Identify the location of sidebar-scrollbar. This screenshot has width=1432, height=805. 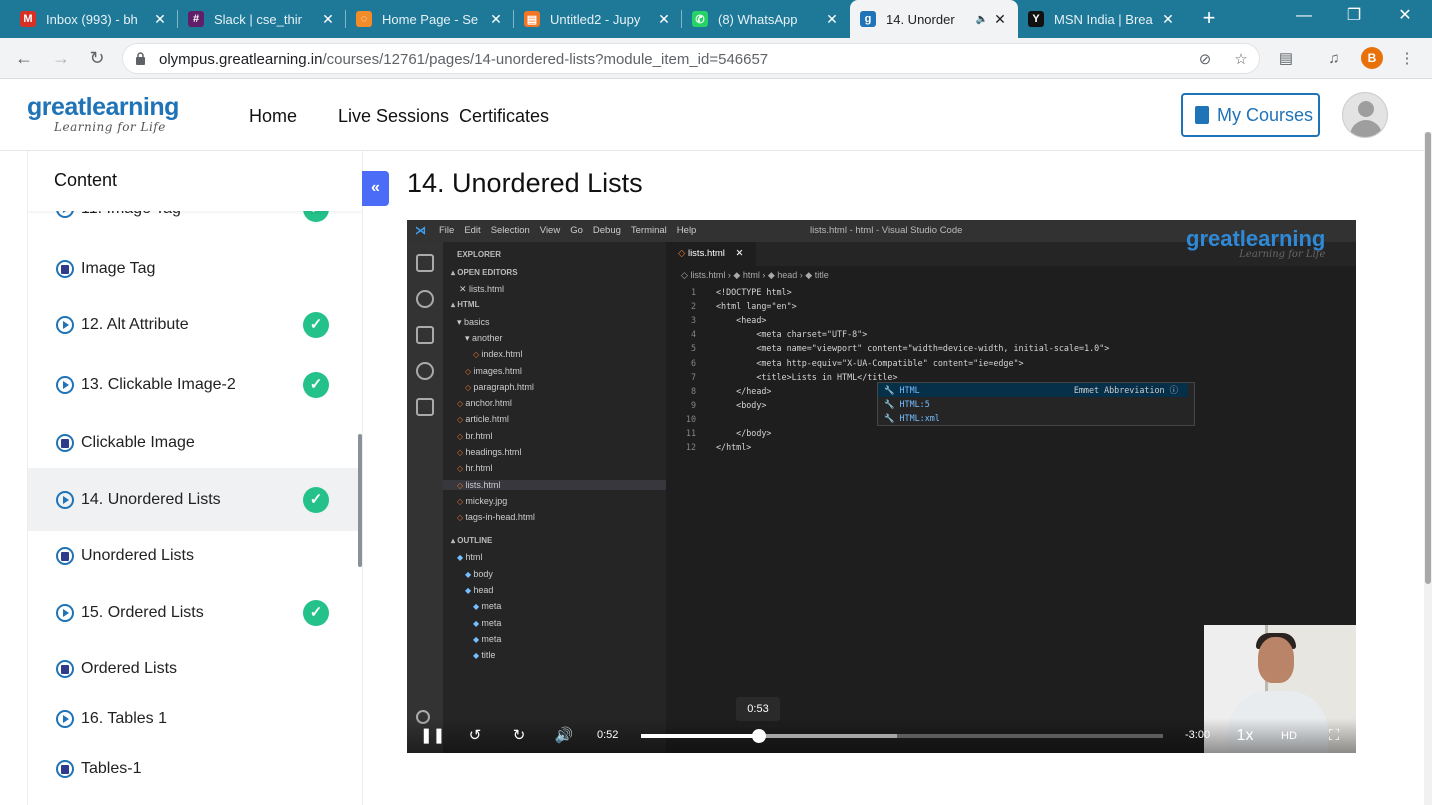
(360, 500).